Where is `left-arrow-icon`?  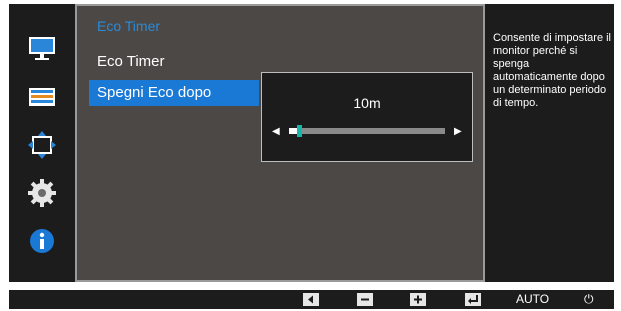
left-arrow-icon is located at coordinates (311, 299).